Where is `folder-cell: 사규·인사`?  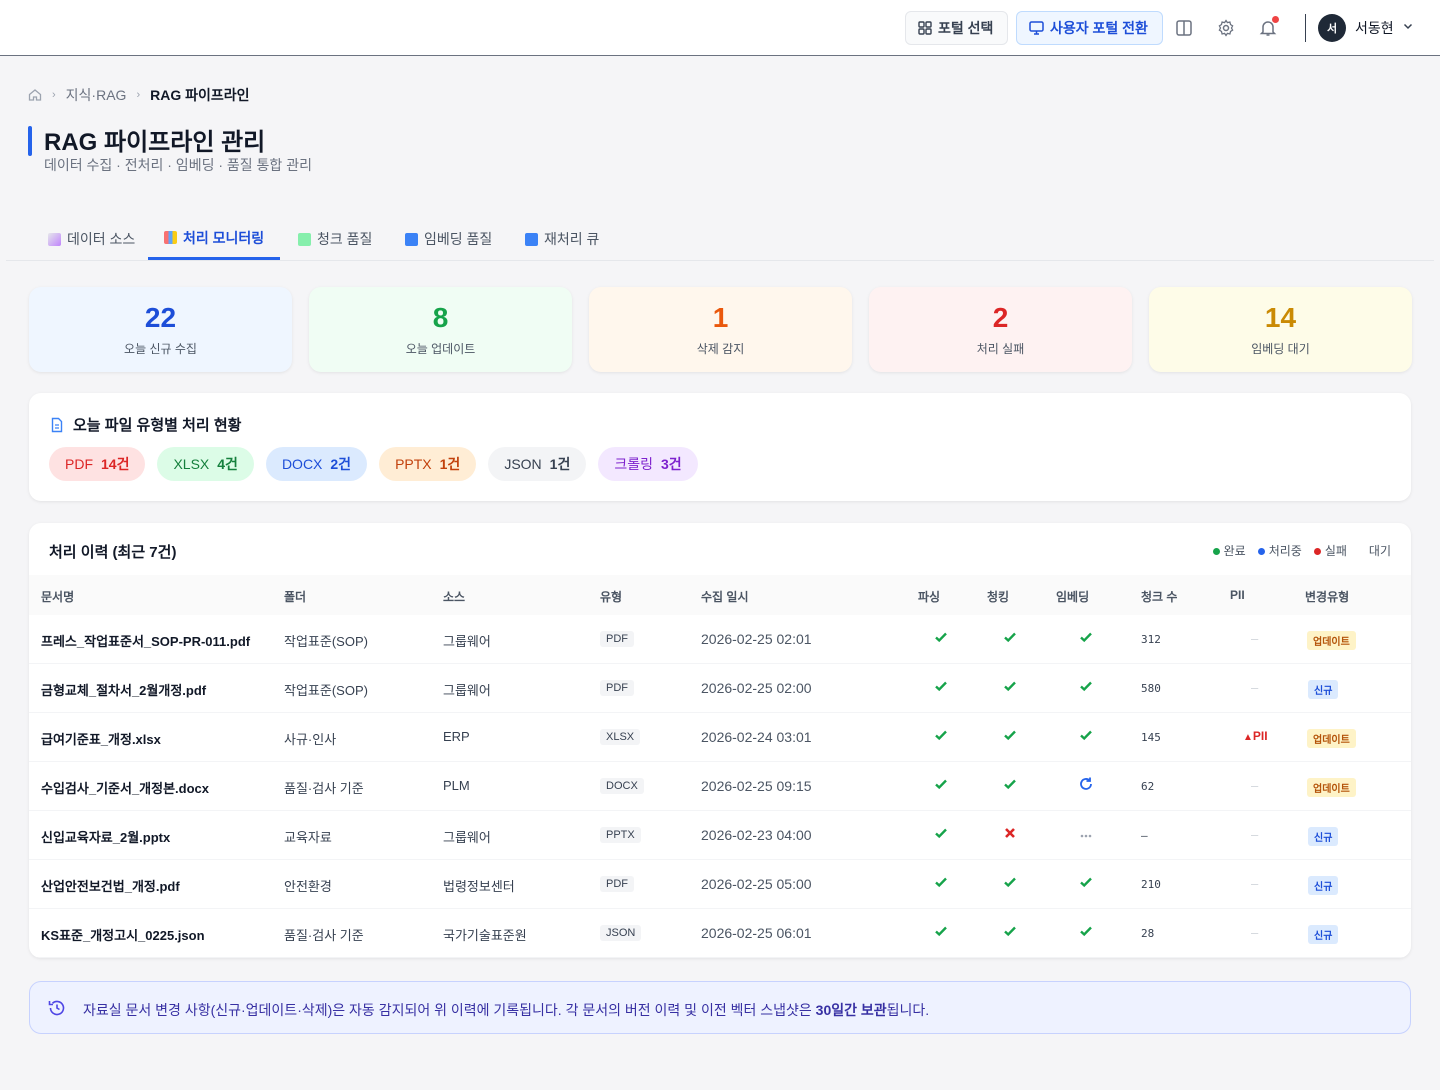 folder-cell: 사규·인사 is located at coordinates (310, 739).